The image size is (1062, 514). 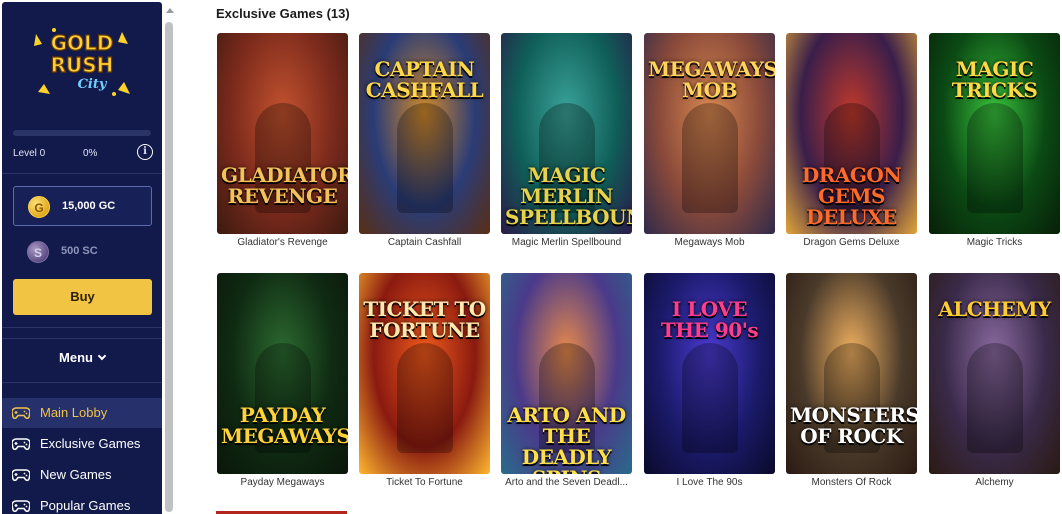 I want to click on game-logo-text: TICKET TO FORTUNE, so click(x=424, y=319).